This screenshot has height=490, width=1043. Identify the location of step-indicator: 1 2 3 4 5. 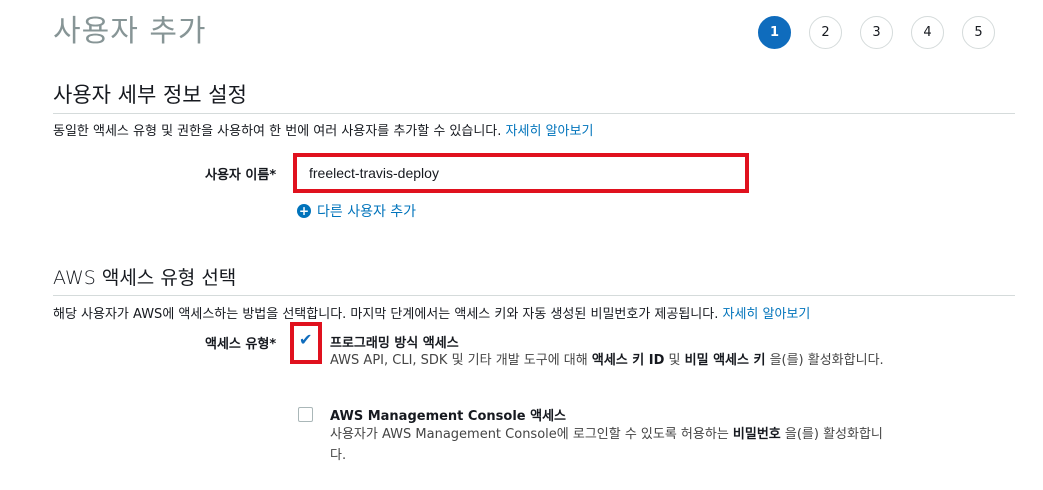
(876, 32).